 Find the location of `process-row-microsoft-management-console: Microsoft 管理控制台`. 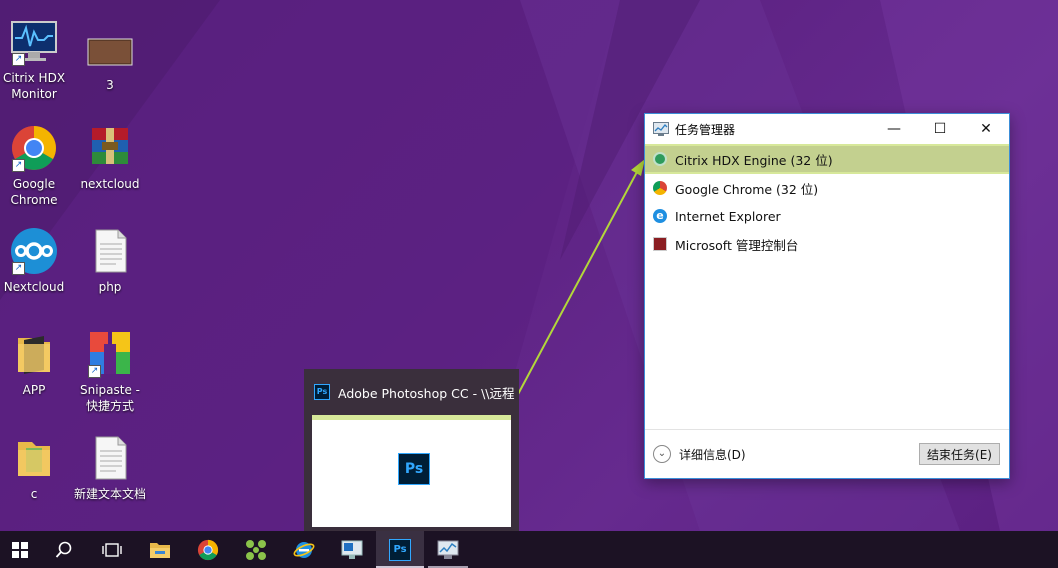

process-row-microsoft-management-console: Microsoft 管理控制台 is located at coordinates (827, 244).